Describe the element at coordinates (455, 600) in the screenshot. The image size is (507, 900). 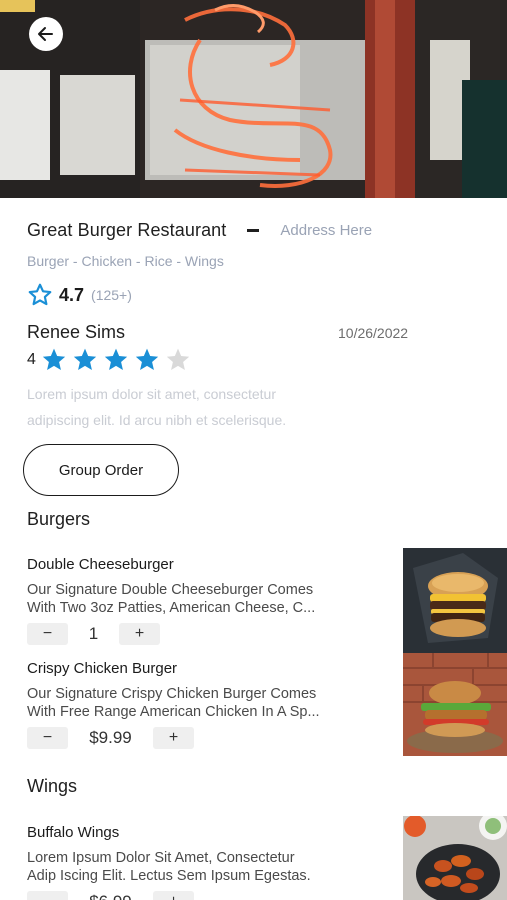
I see `double-cheeseburger-image` at that location.